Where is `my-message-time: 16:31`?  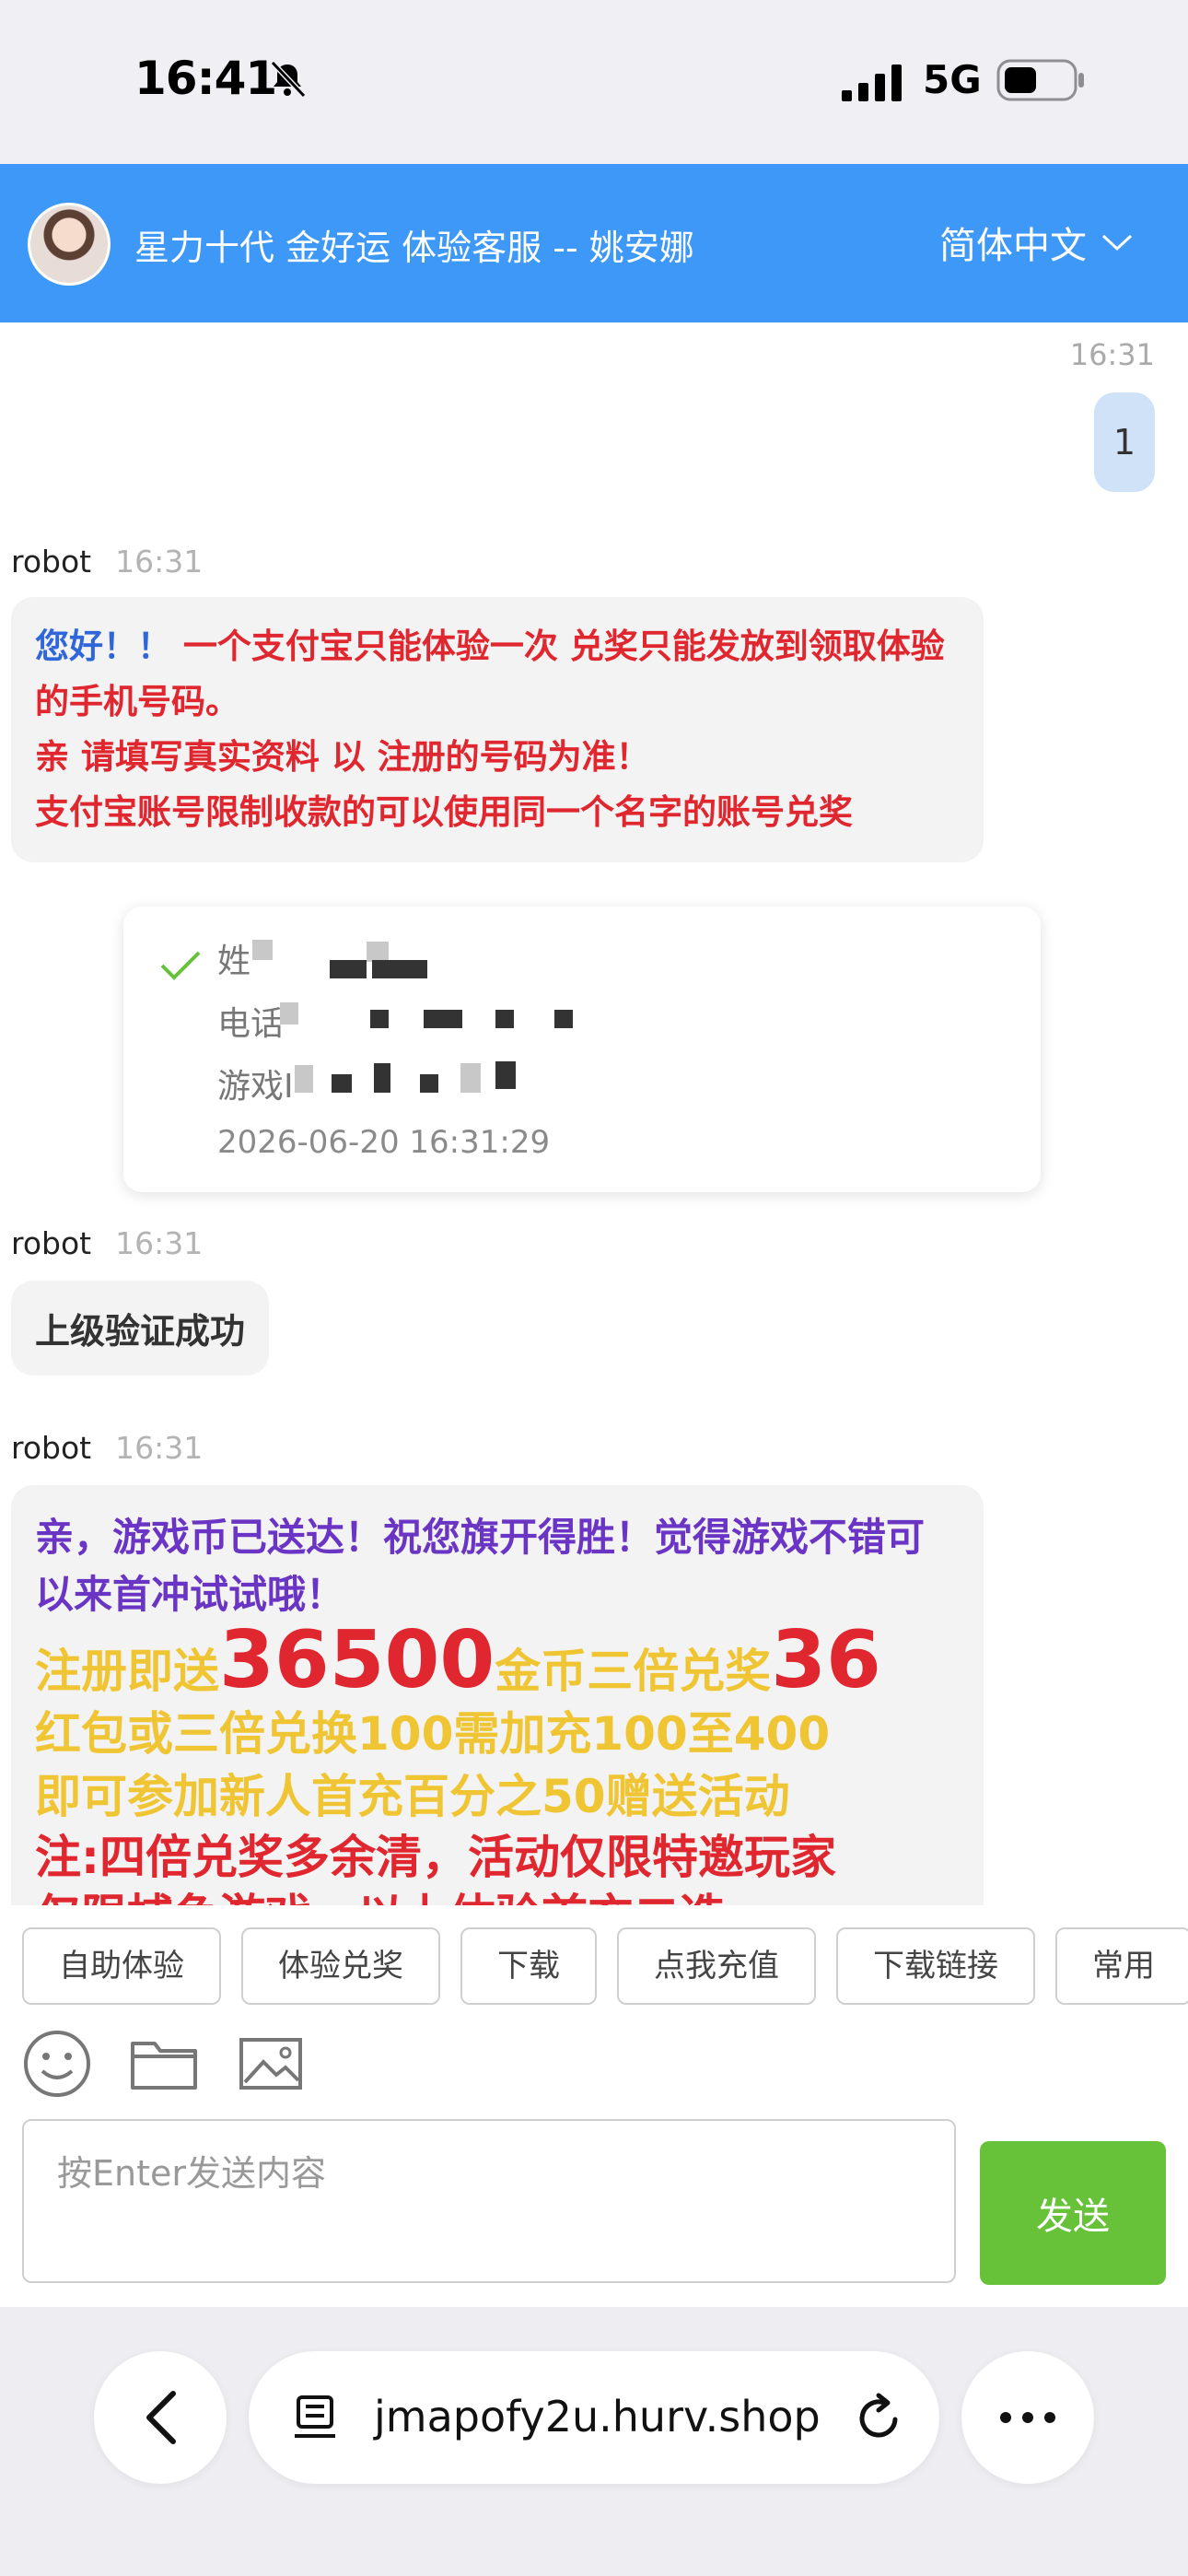 my-message-time: 16:31 is located at coordinates (1112, 354).